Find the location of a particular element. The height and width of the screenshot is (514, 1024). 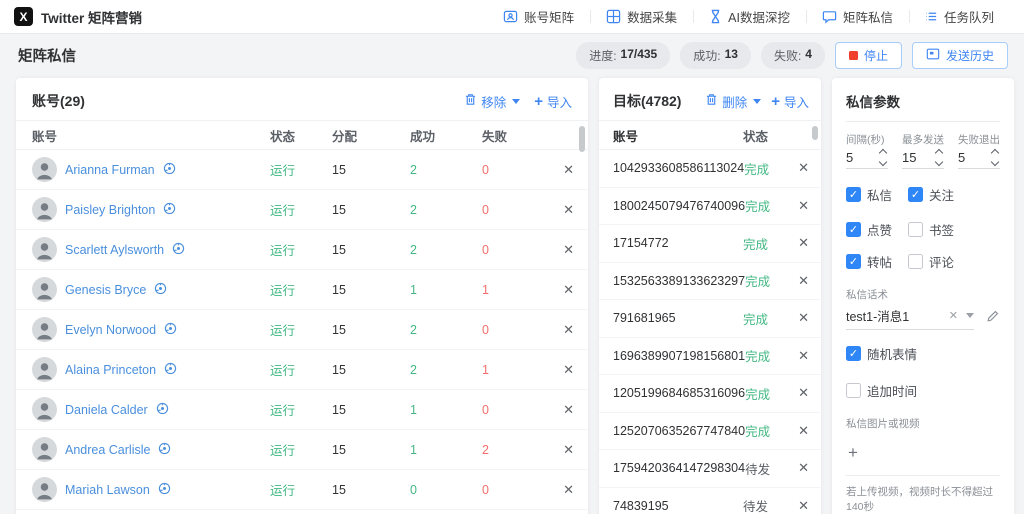

fail-count: 2 is located at coordinates (485, 449).